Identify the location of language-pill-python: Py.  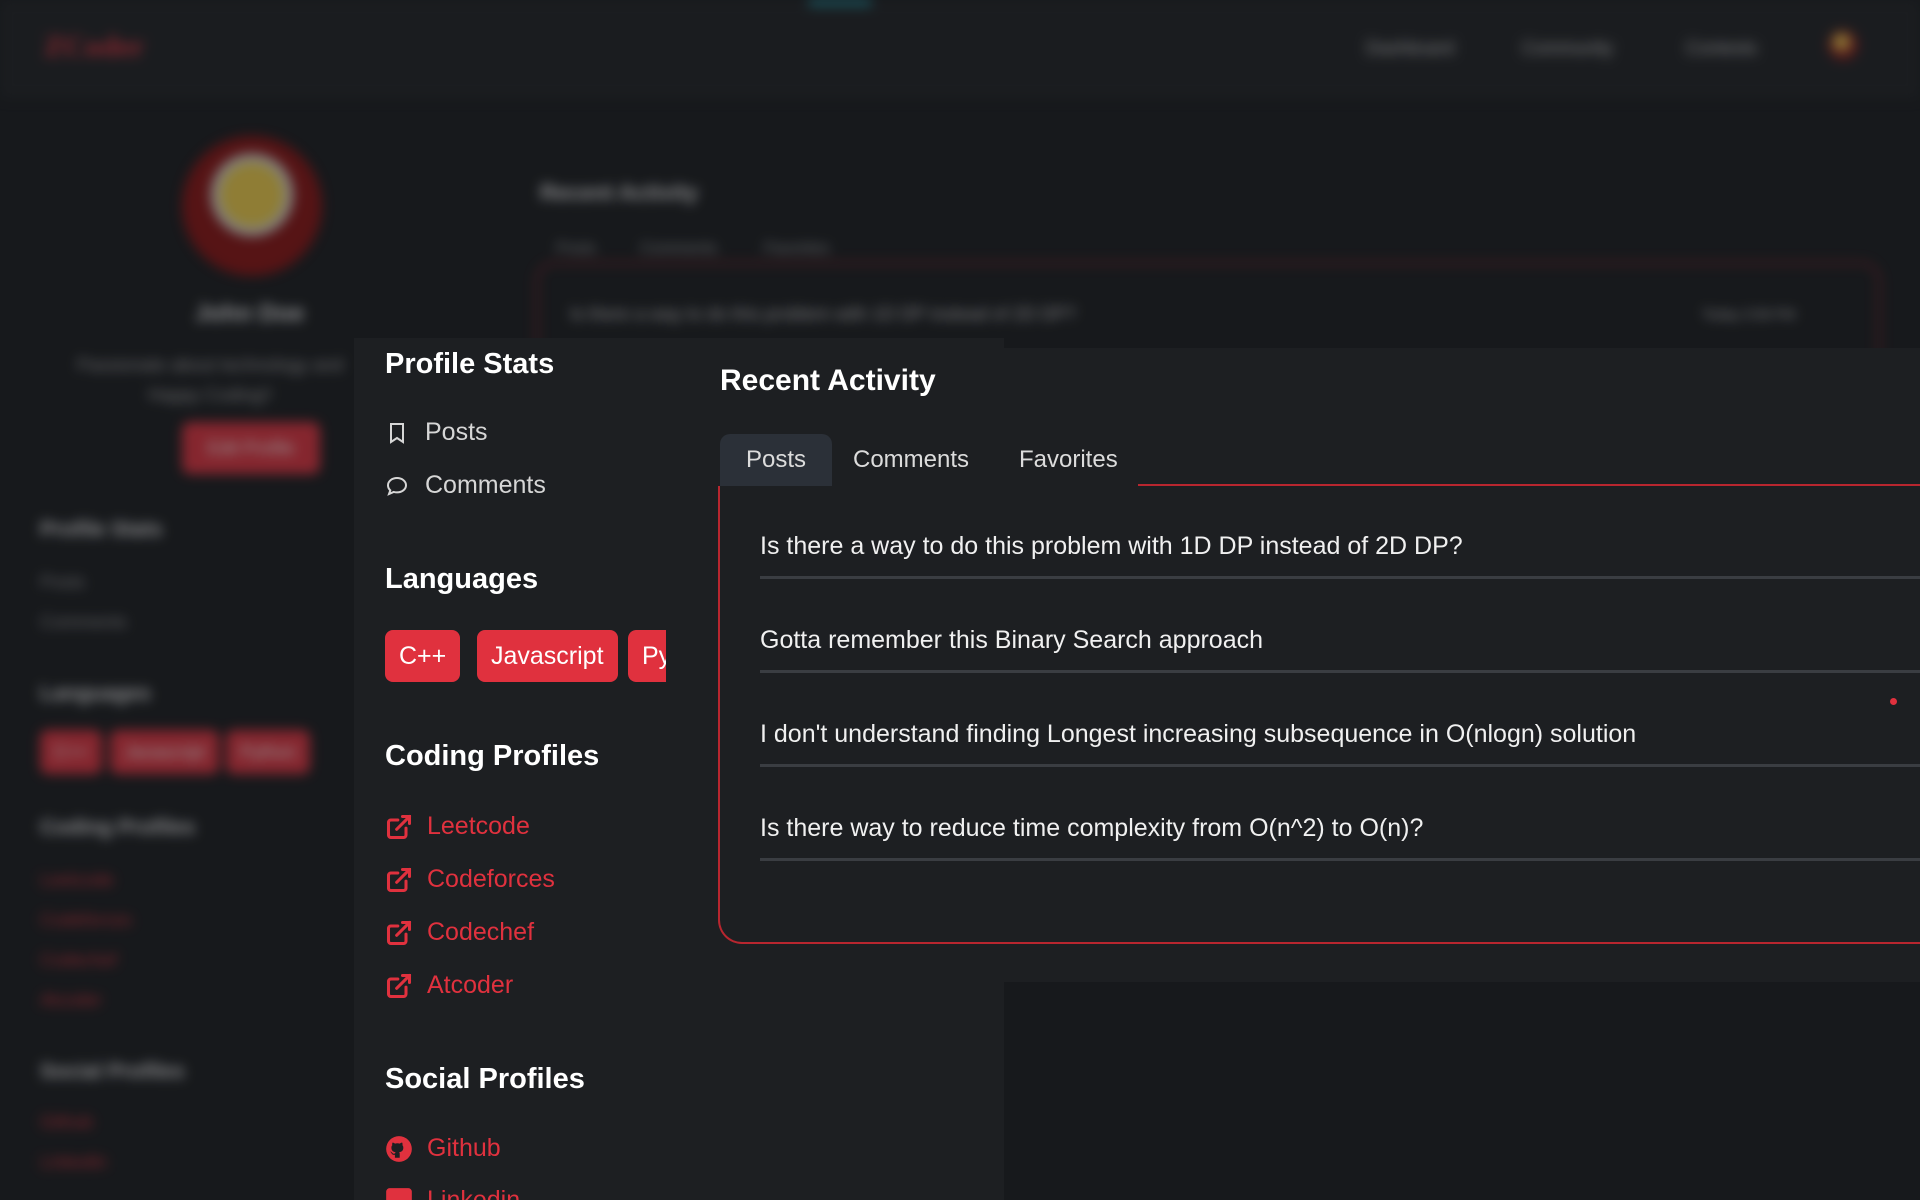
(647, 656).